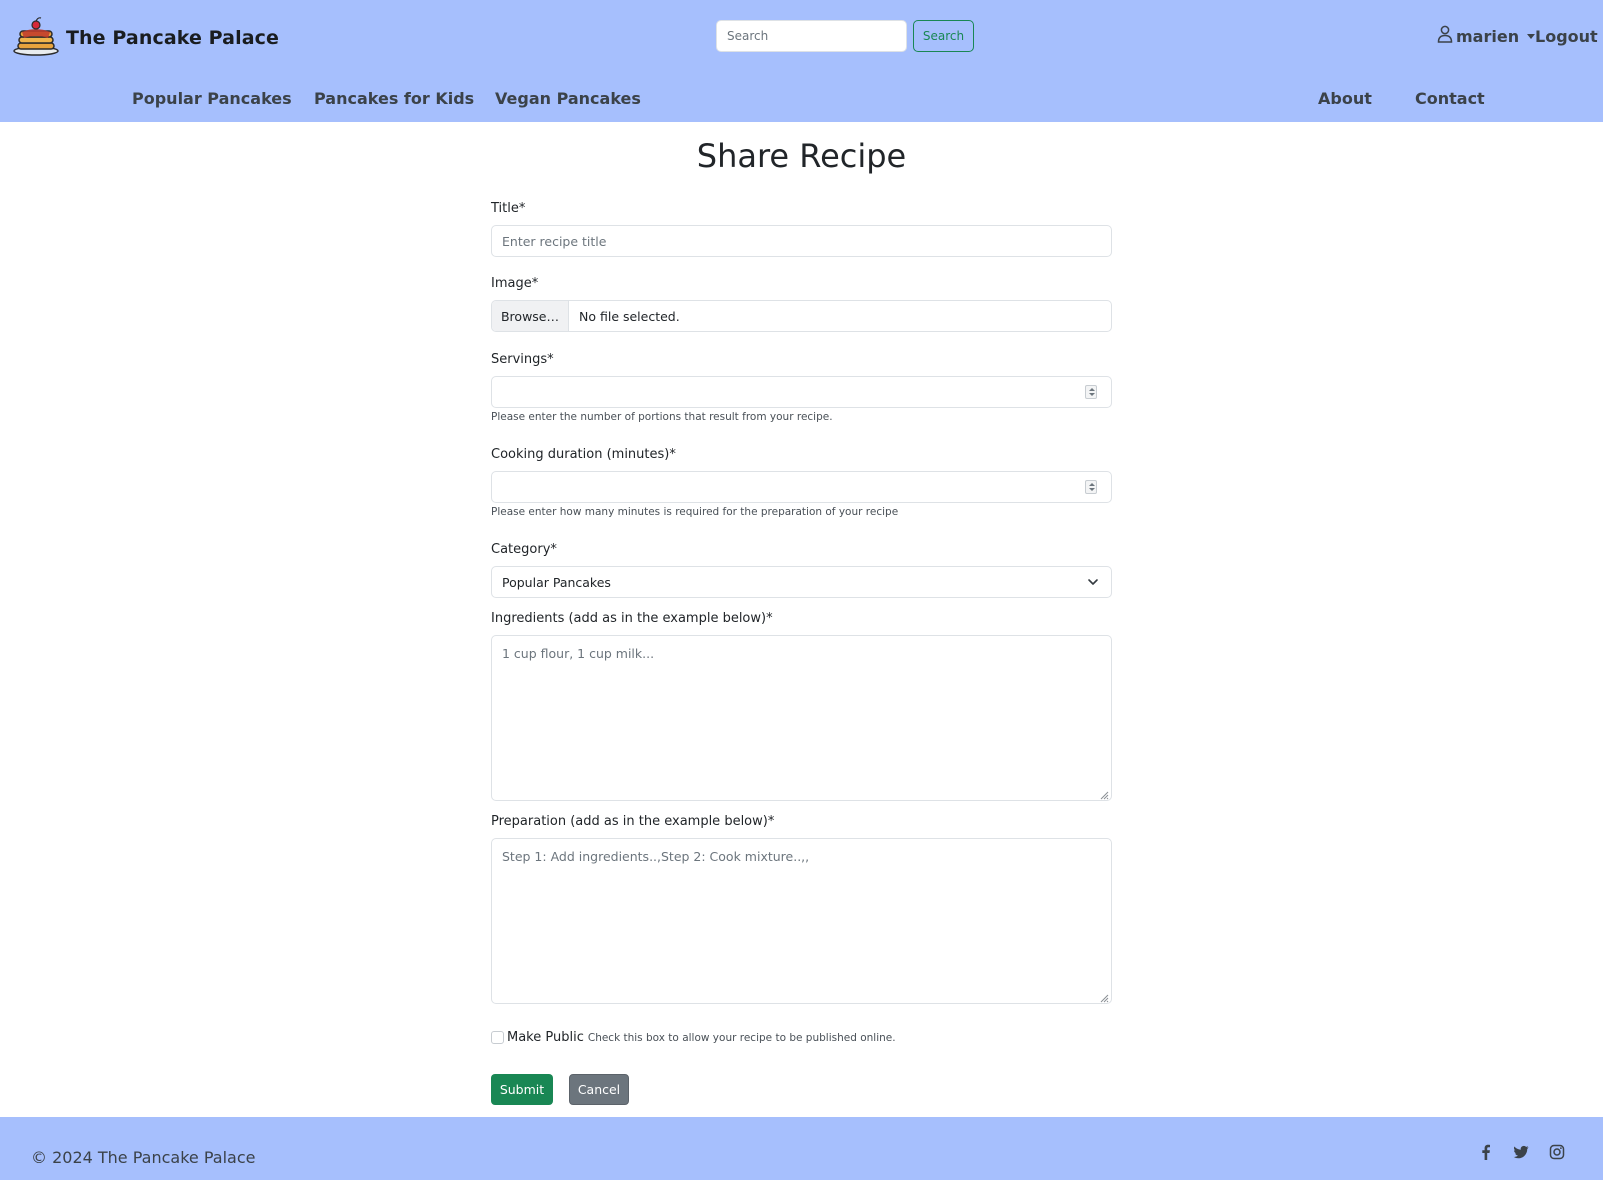 This screenshot has width=1603, height=1180. I want to click on title-input: Enter recipe title, so click(801, 241).